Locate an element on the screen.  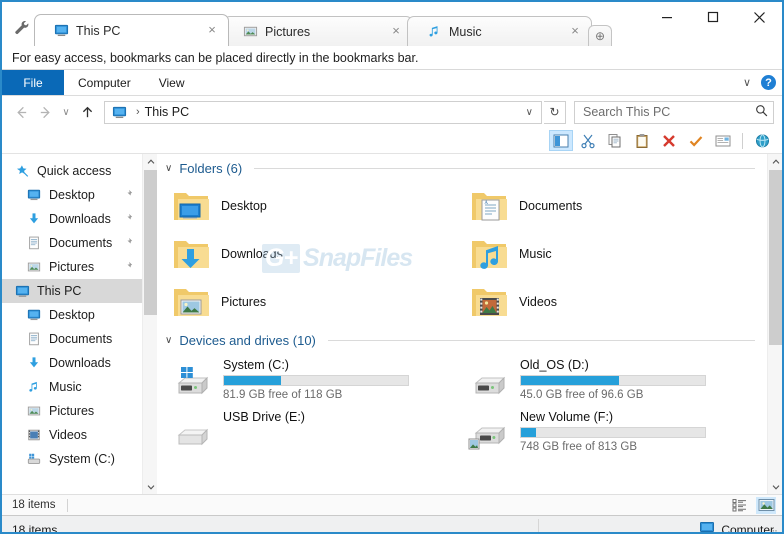
folder-item-desktop: Desktop is located at coordinates (320, 206).